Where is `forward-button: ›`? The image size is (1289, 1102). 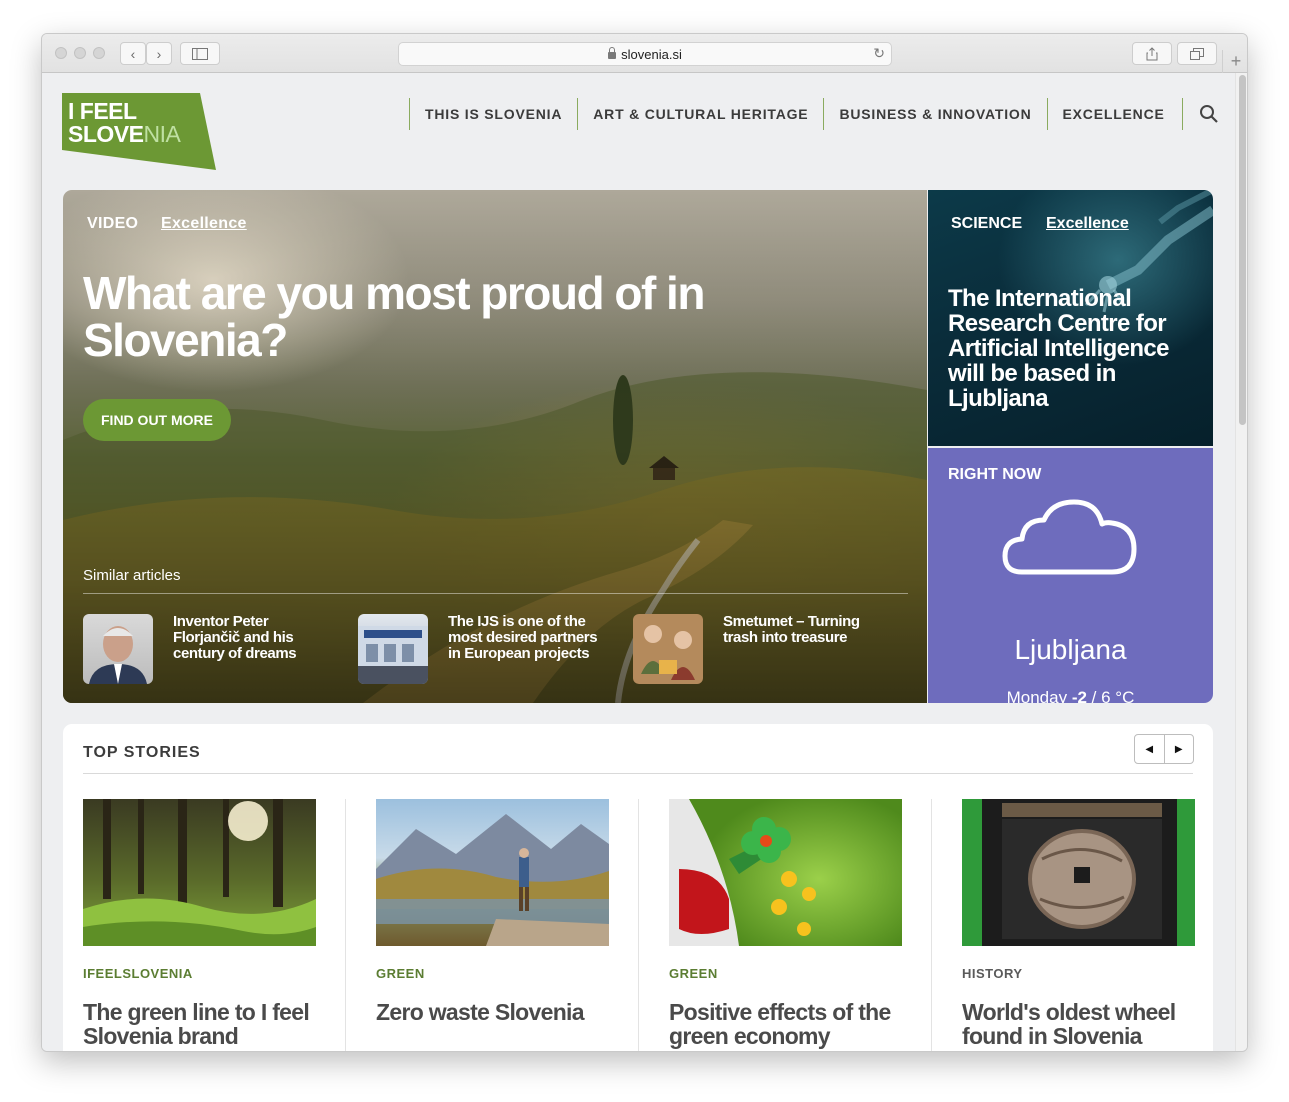 forward-button: › is located at coordinates (159, 53).